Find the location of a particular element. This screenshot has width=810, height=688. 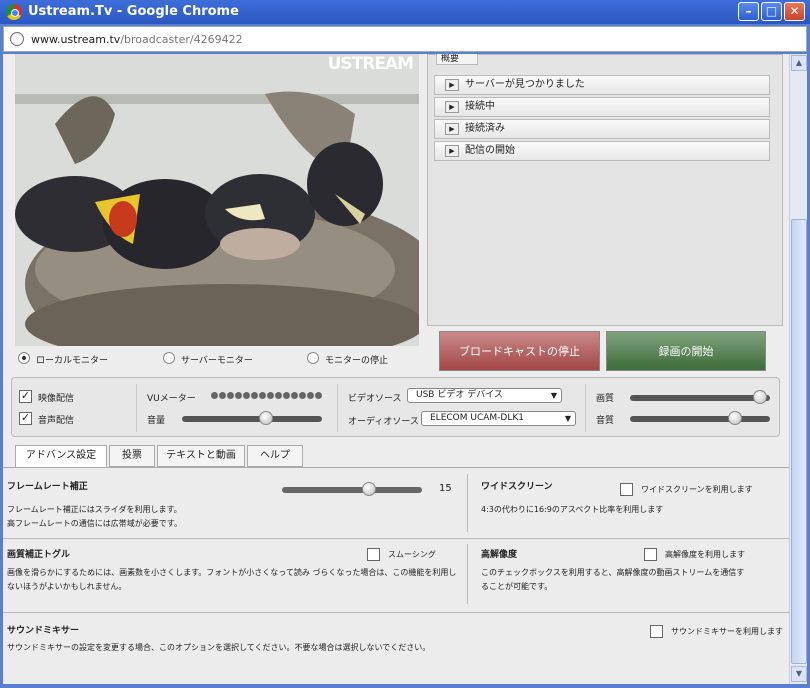

scroll-up-icon: ▲ is located at coordinates (799, 63).